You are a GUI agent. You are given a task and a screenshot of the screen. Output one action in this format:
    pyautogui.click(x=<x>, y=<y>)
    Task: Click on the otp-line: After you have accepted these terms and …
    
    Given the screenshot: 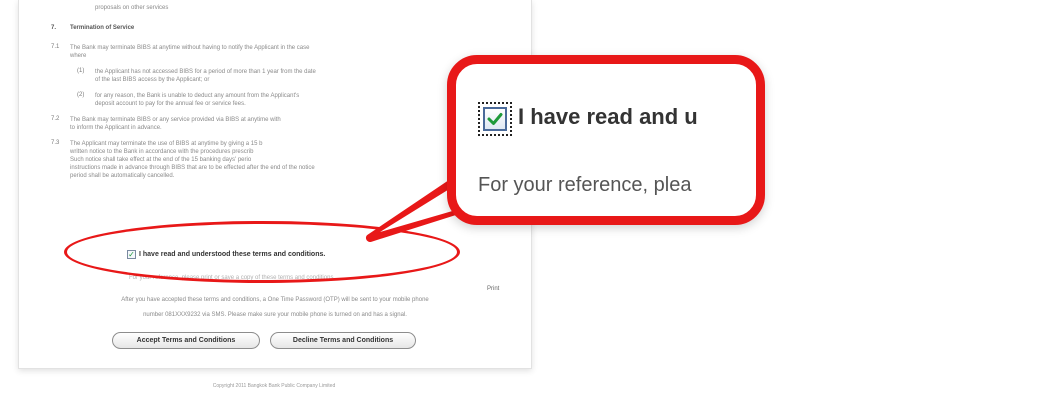 What is the action you would take?
    pyautogui.click(x=275, y=300)
    